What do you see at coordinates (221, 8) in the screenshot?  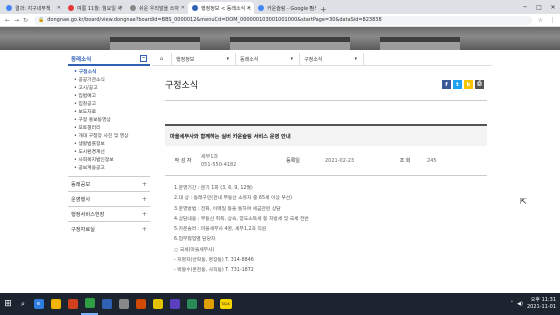 I see `browser-tab: 행정정보 < 동래소식 < ✕` at bounding box center [221, 8].